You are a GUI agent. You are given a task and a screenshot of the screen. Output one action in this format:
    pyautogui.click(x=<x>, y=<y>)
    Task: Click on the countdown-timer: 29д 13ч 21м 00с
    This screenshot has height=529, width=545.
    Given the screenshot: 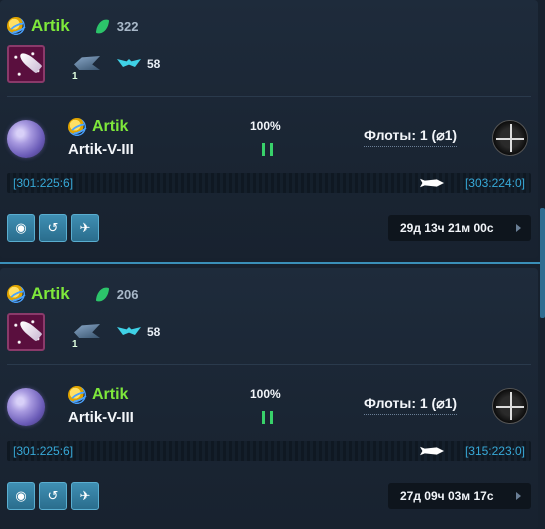 What is the action you would take?
    pyautogui.click(x=459, y=228)
    